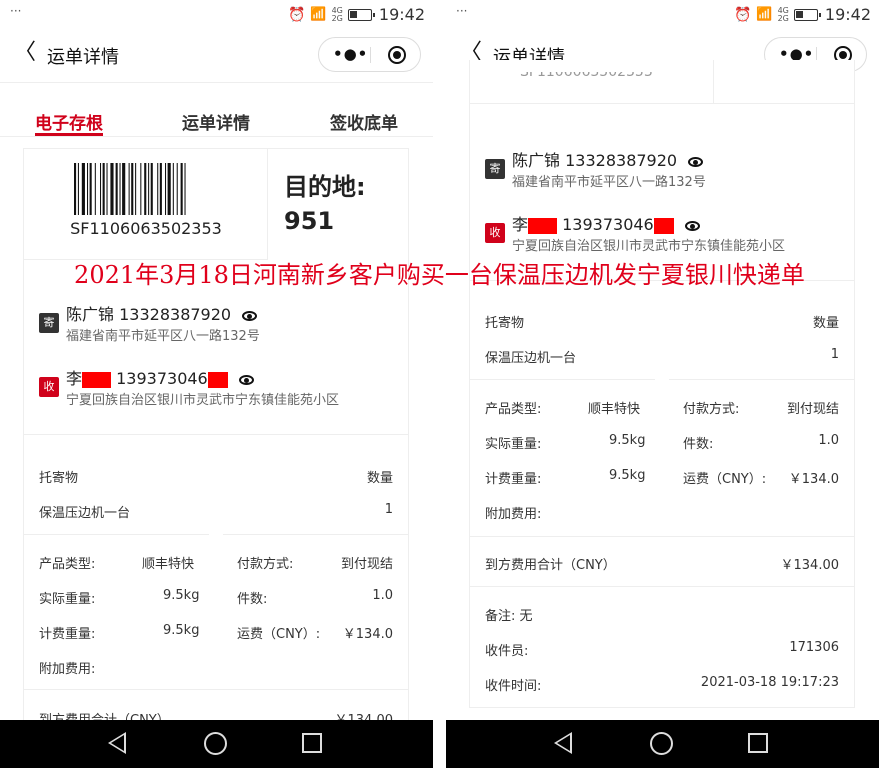  Describe the element at coordinates (439, 275) in the screenshot. I see `overlay-caption: 2021年3月18日河南新乡客户购买一台保温压边机发宁夏银川快递单` at that location.